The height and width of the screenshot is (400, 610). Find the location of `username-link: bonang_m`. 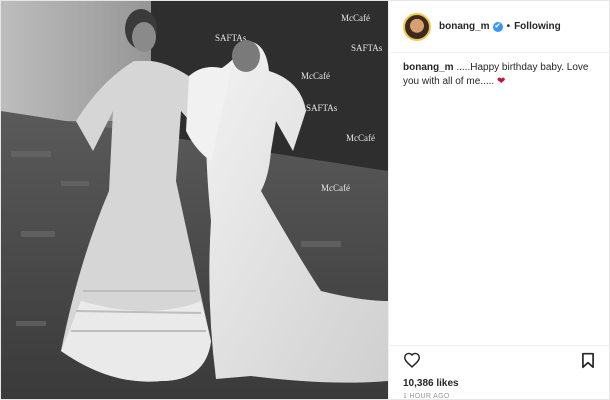

username-link: bonang_m is located at coordinates (464, 26).